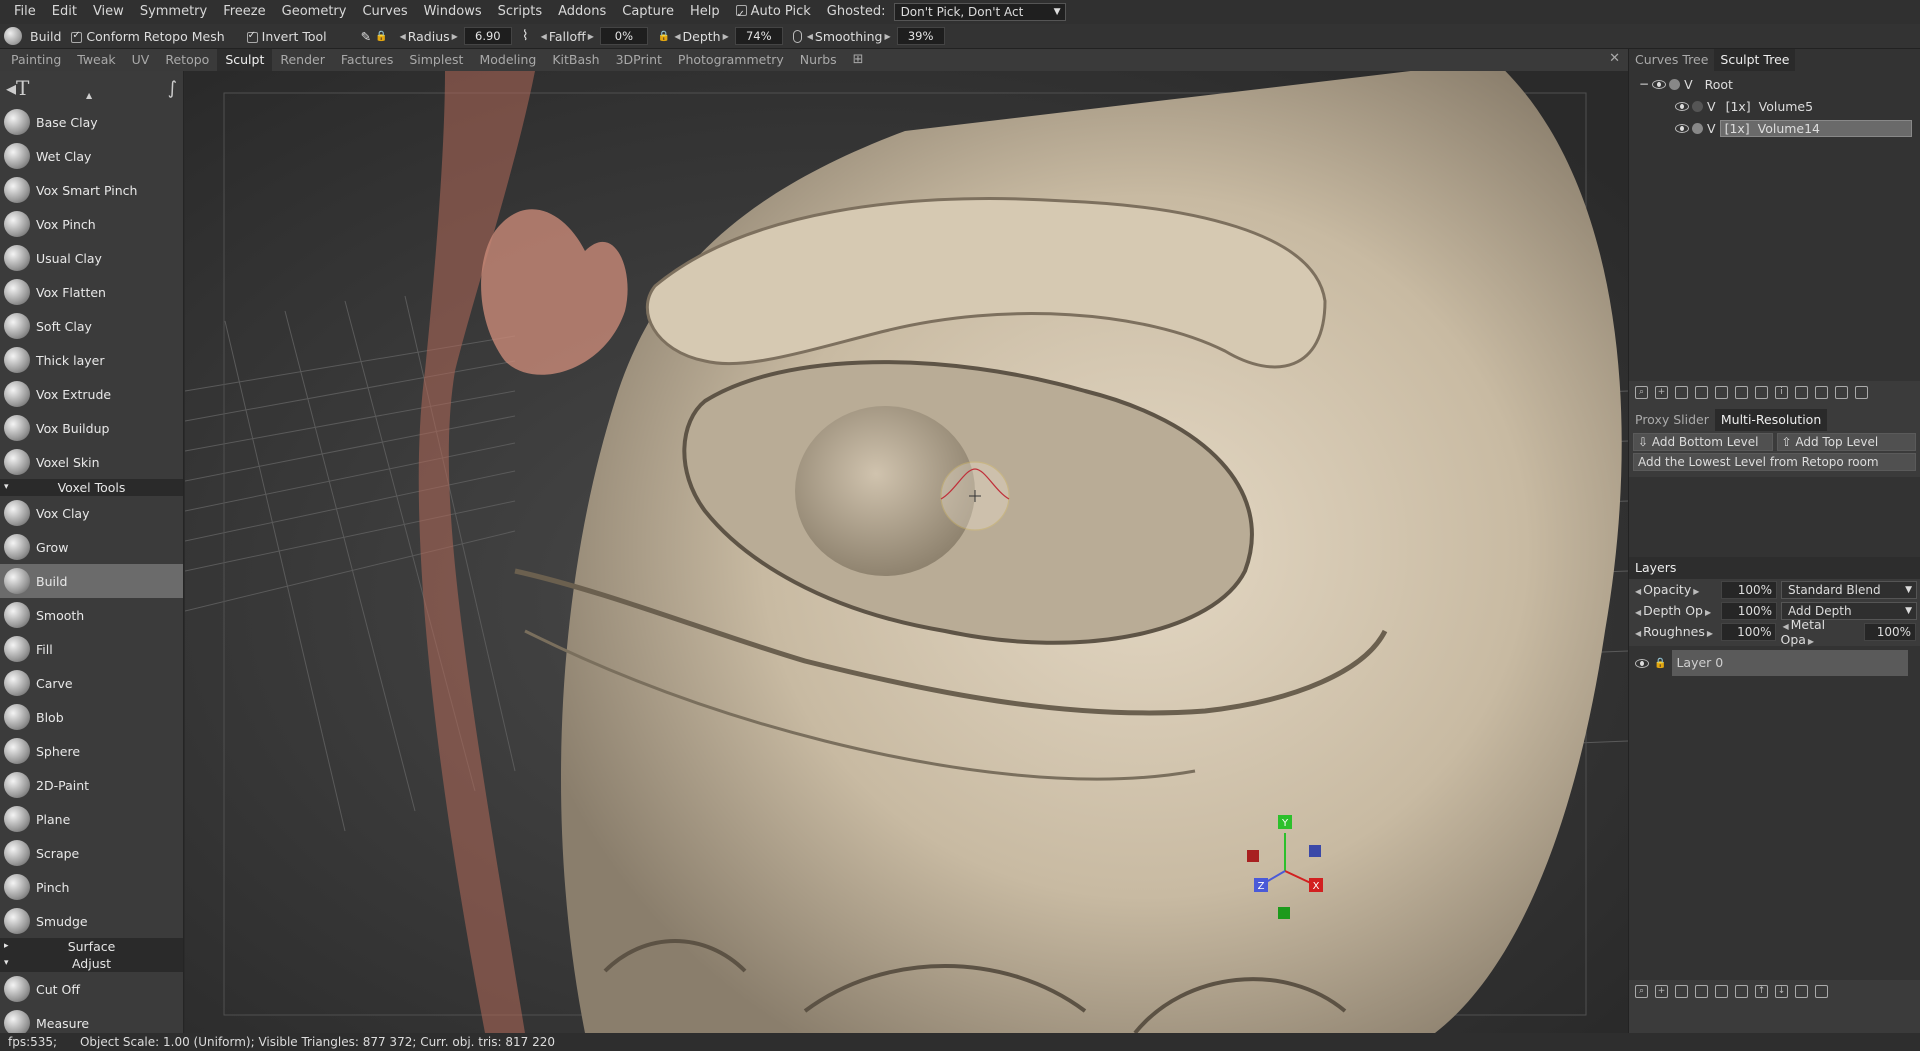 The height and width of the screenshot is (1051, 1920). What do you see at coordinates (487, 36) in the screenshot?
I see `radius-value: 6.90` at bounding box center [487, 36].